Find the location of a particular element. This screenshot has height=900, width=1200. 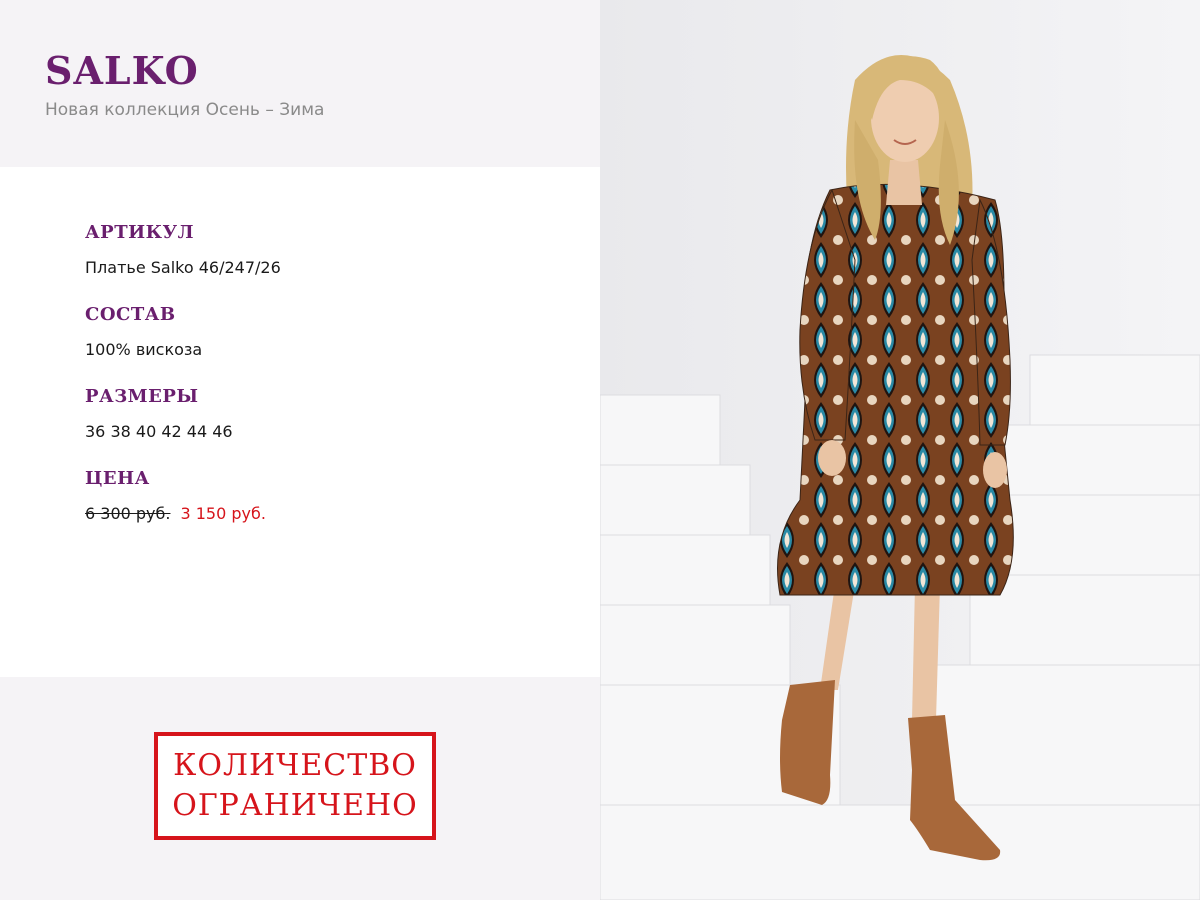

sale-price: 3 150 руб. is located at coordinates (223, 513).